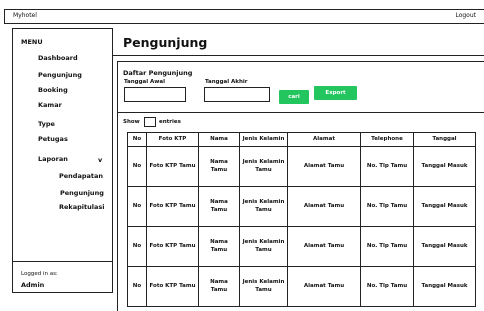  Describe the element at coordinates (294, 97) in the screenshot. I see `search-button: cari` at that location.